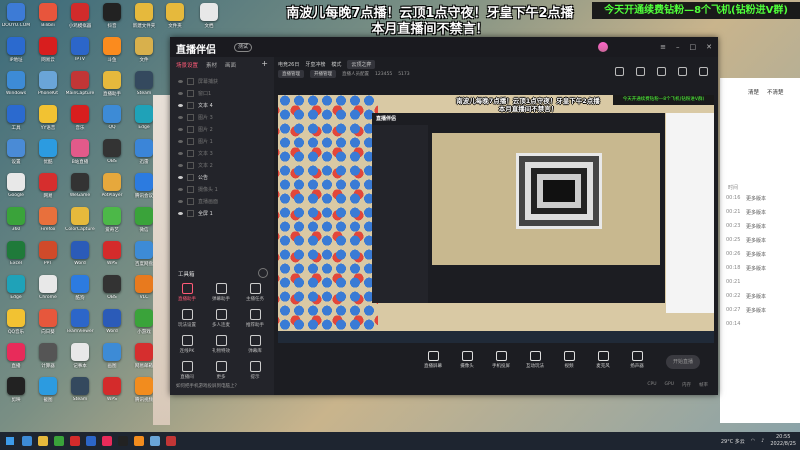 This screenshot has height=450, width=800. I want to click on scene-item: 直播画面, so click(222, 201).